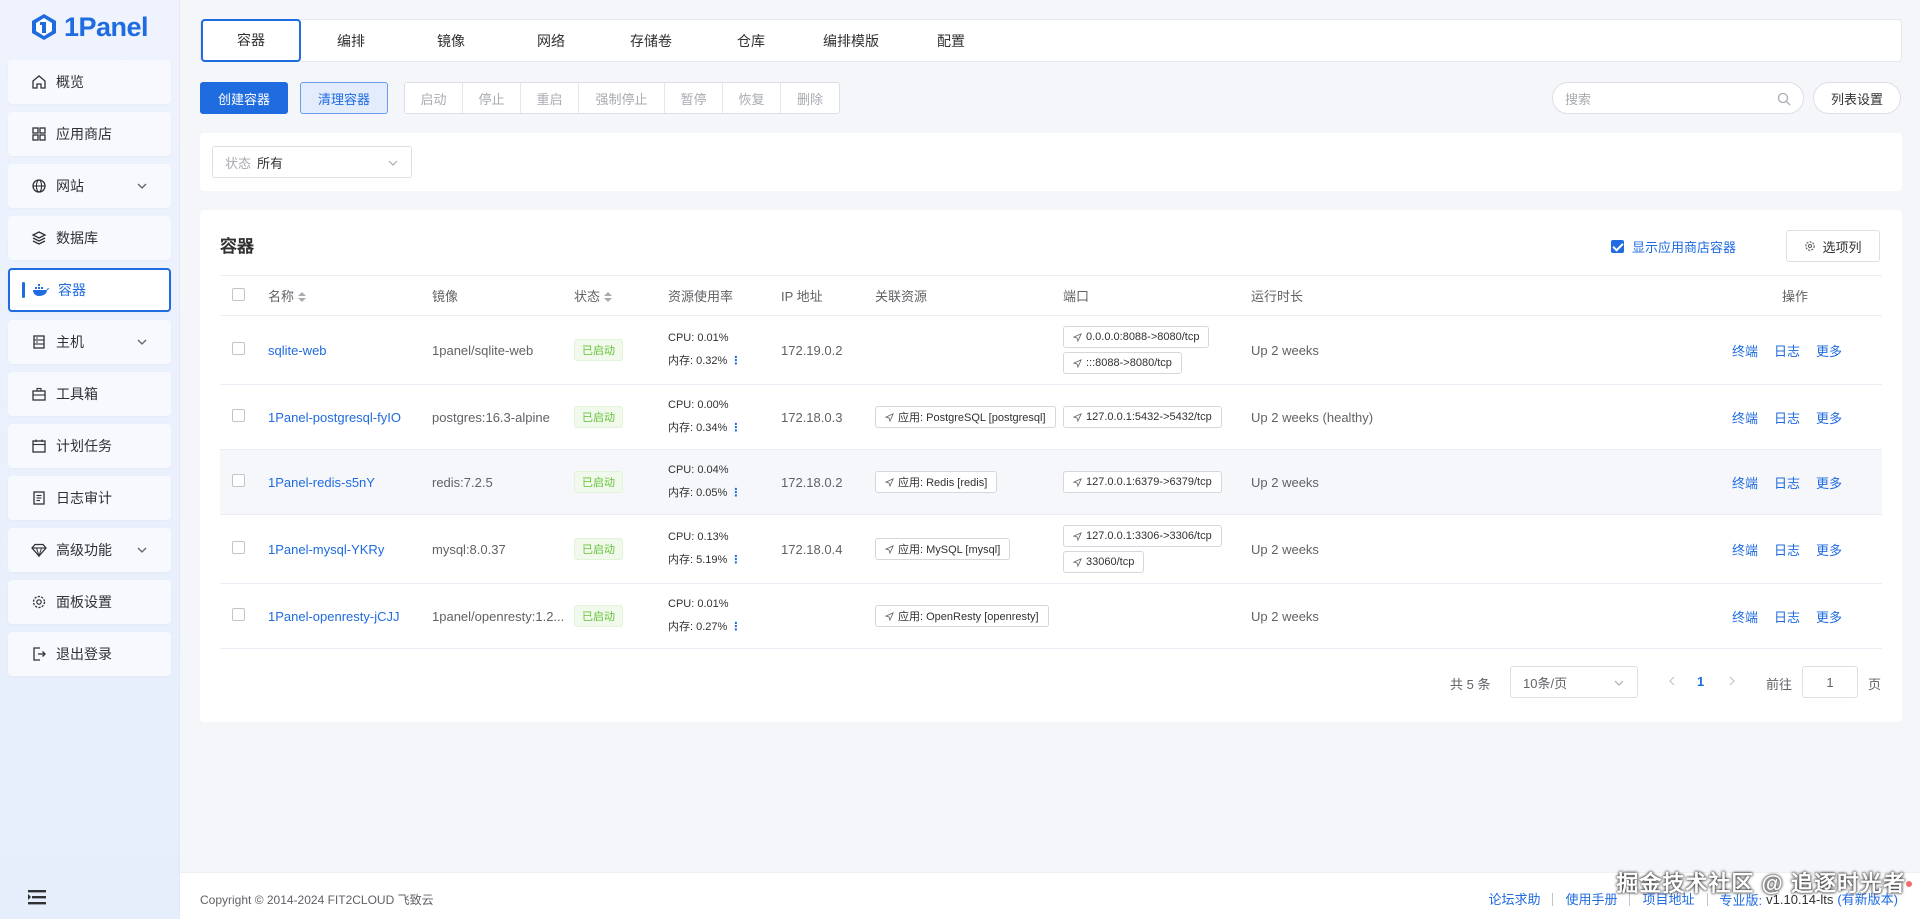  I want to click on related-resource-tag: 应用: OpenResty [openresty], so click(962, 616).